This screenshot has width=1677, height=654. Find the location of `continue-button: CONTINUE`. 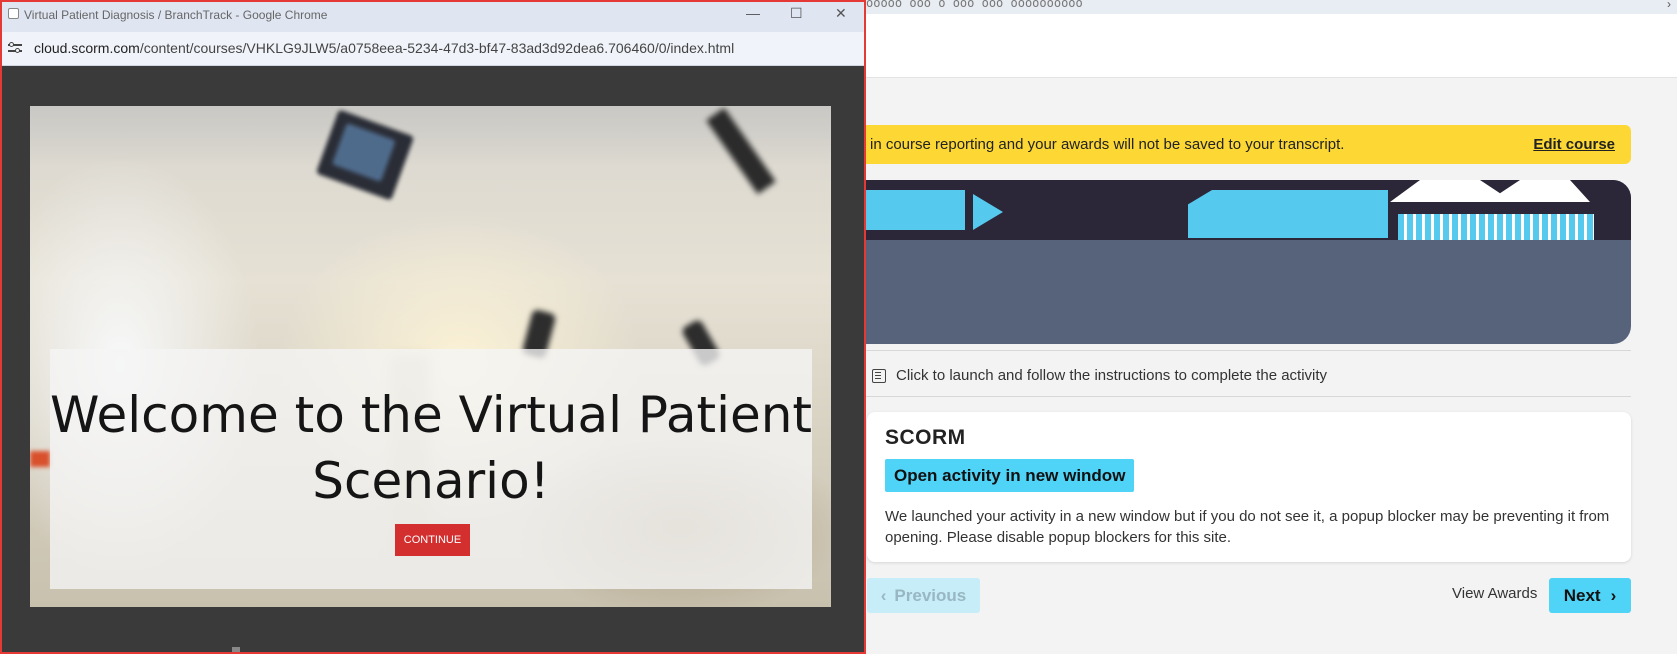

continue-button: CONTINUE is located at coordinates (432, 540).